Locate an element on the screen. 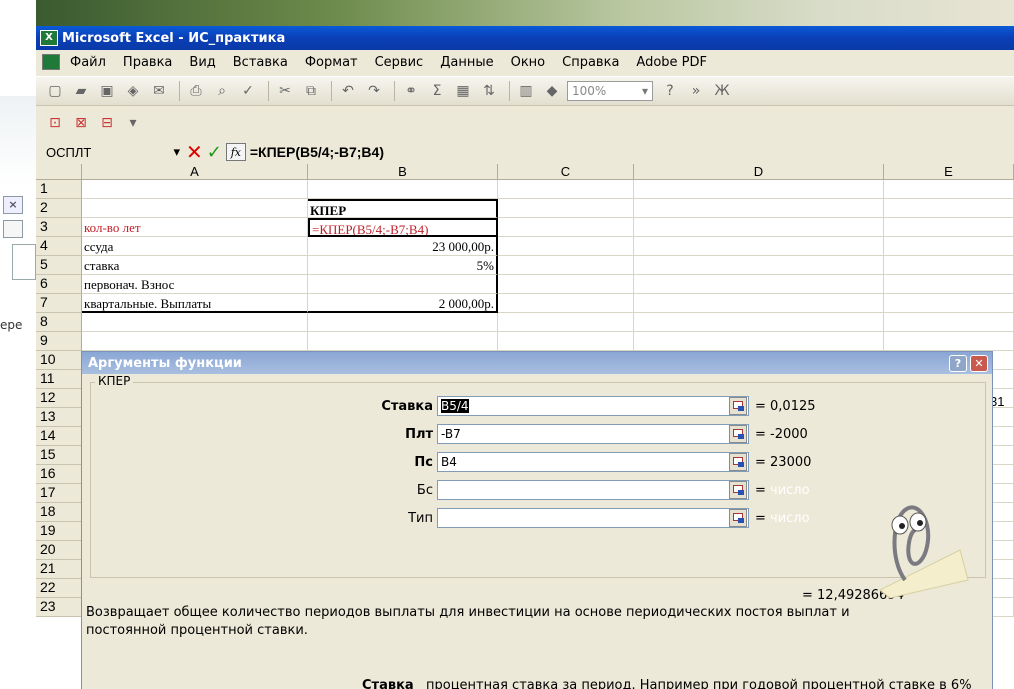 This screenshot has width=1014, height=689. email-icon: ✉ is located at coordinates (159, 91).